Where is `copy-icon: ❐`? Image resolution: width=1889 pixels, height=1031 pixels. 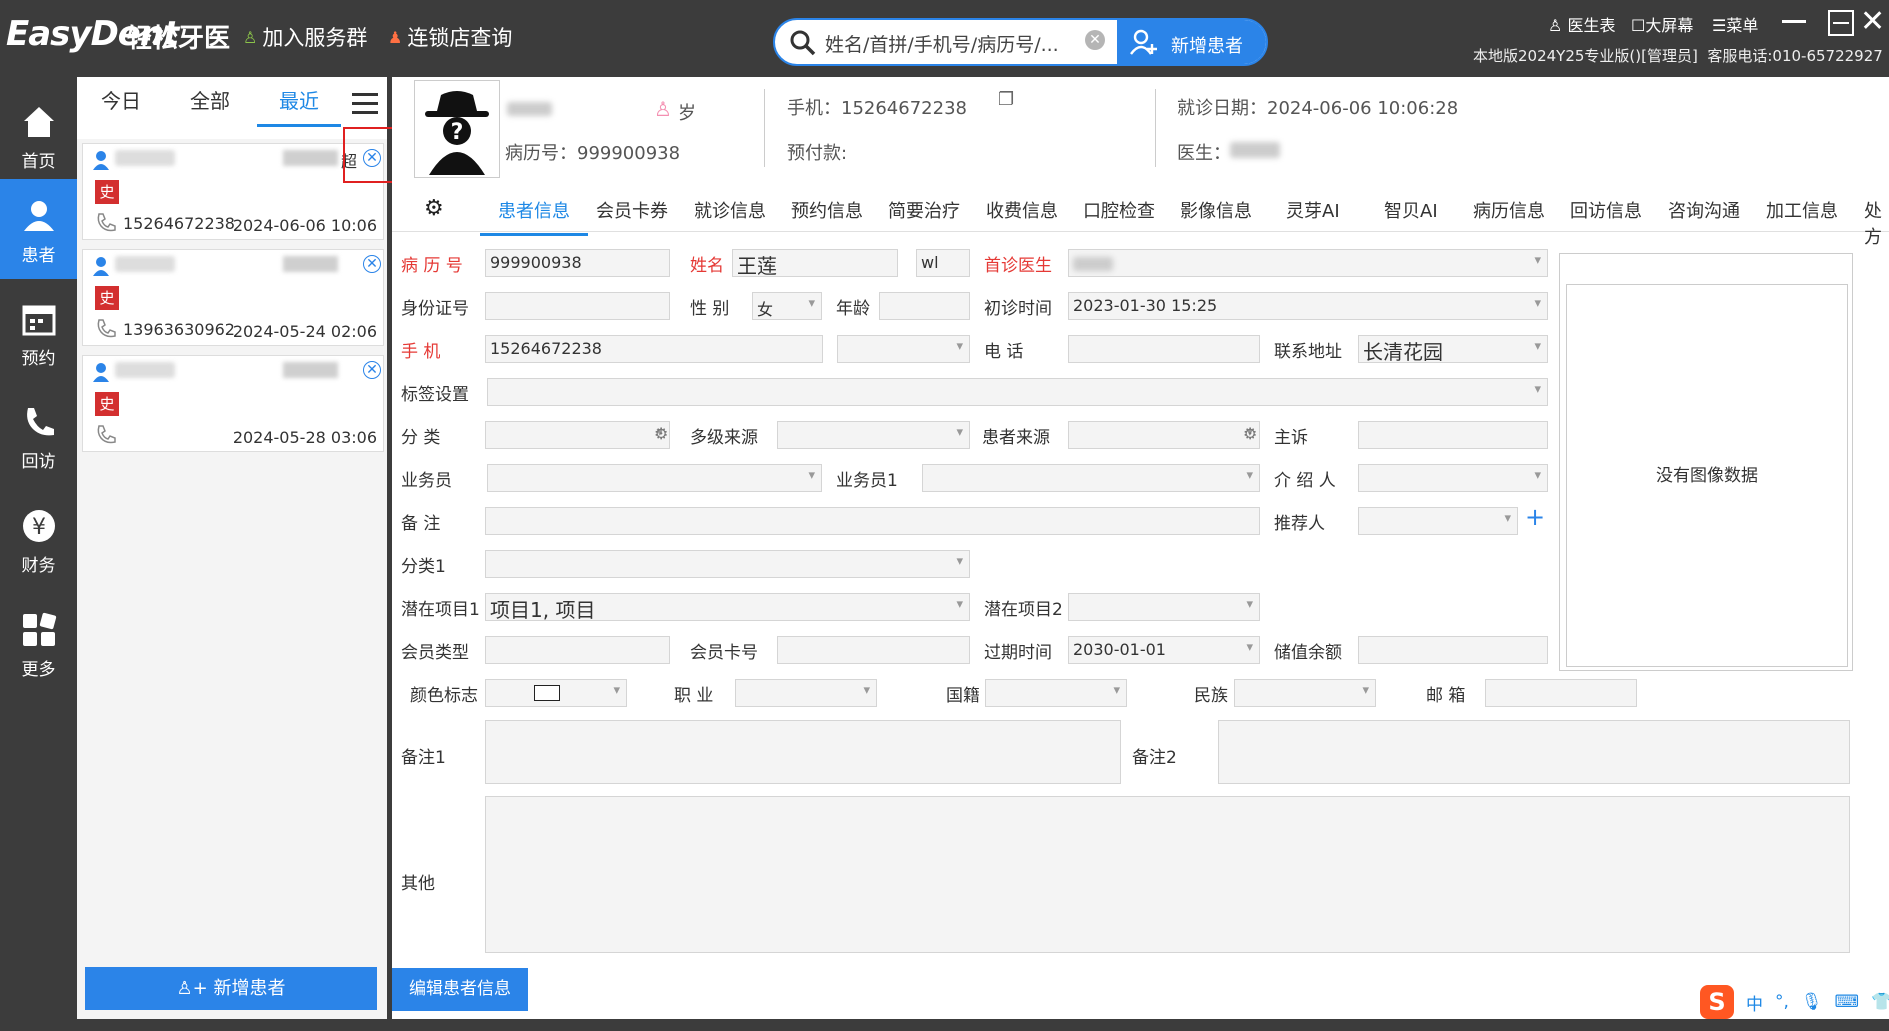 copy-icon: ❐ is located at coordinates (1006, 99).